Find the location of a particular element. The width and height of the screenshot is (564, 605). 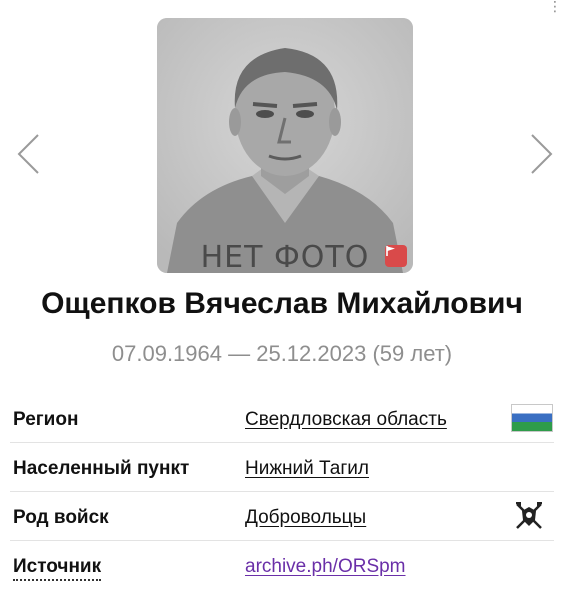

detail-row-settlement: Населенный пункт Нижний Тагил is located at coordinates (282, 467).